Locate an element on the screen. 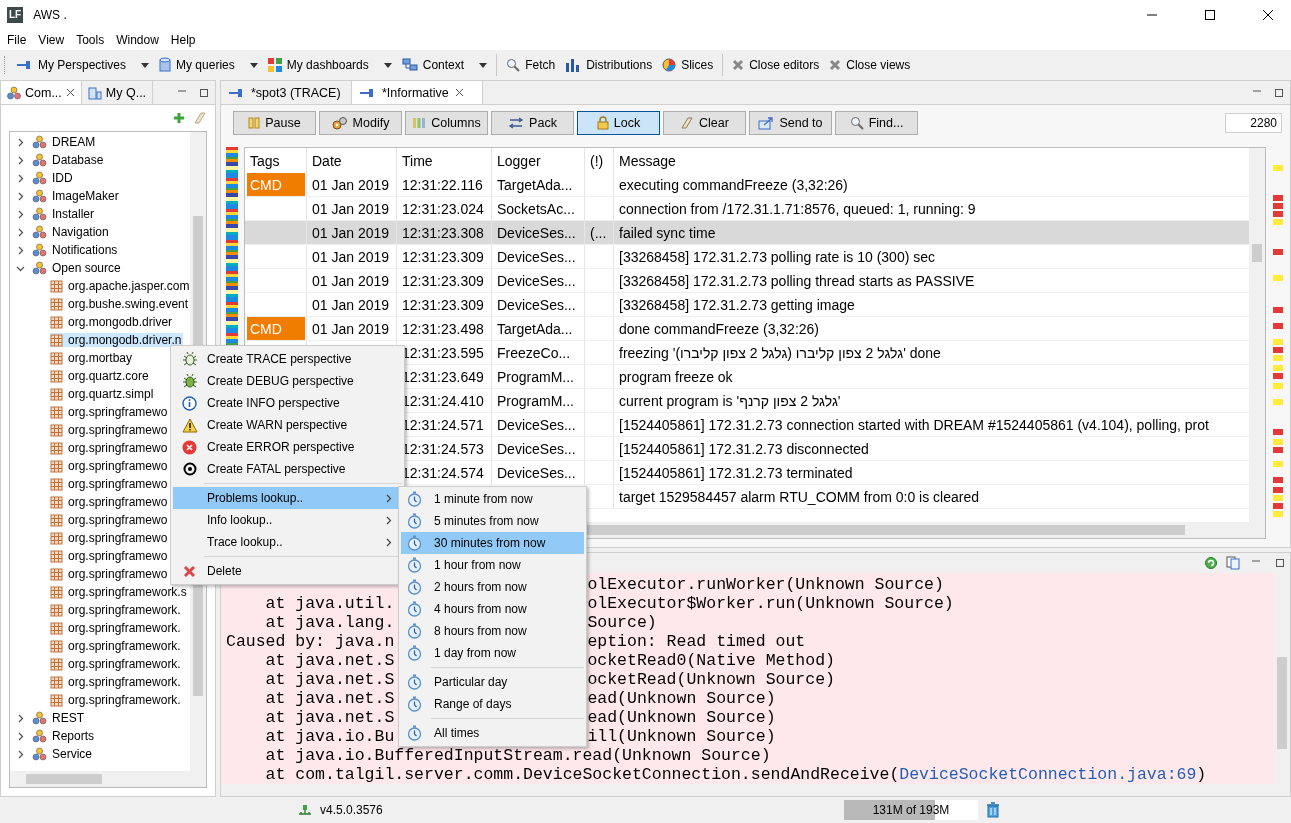 The width and height of the screenshot is (1291, 823). tree-item: org.bushe.swing.event is located at coordinates (120, 304).